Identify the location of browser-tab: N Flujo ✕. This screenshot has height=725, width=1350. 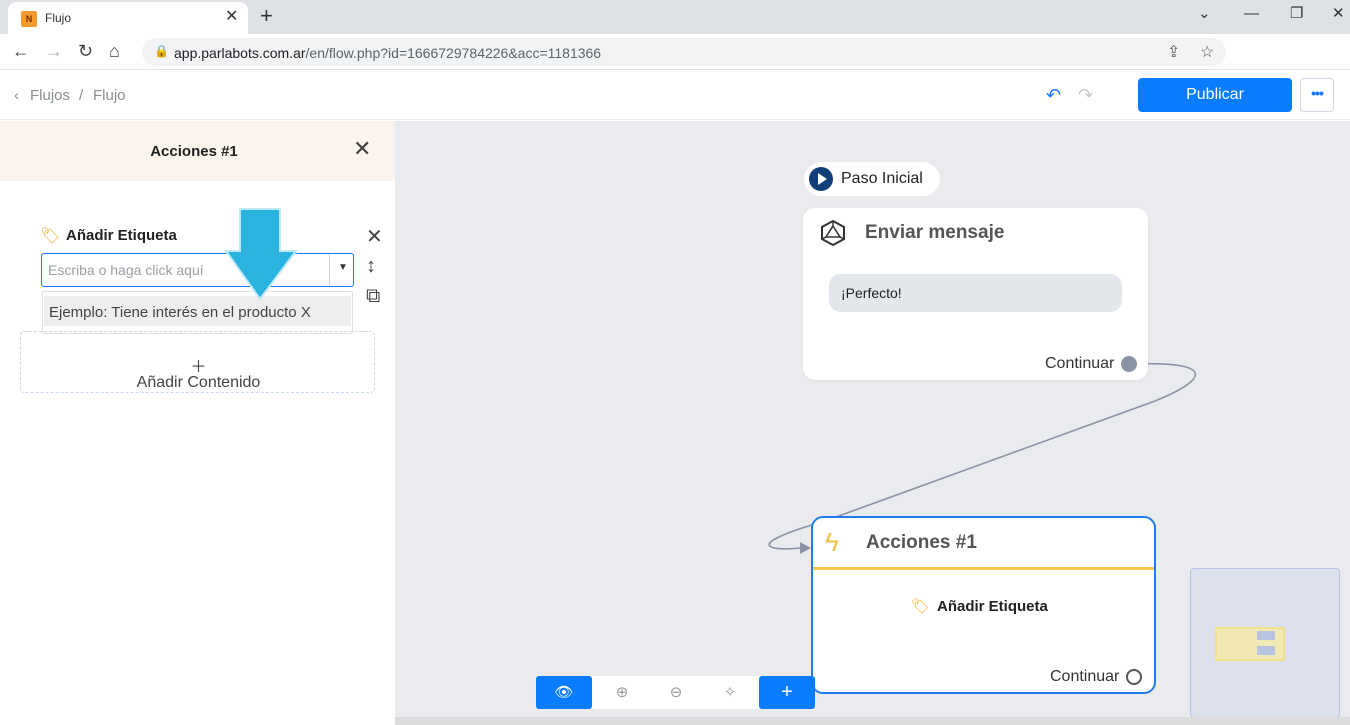
(128, 18).